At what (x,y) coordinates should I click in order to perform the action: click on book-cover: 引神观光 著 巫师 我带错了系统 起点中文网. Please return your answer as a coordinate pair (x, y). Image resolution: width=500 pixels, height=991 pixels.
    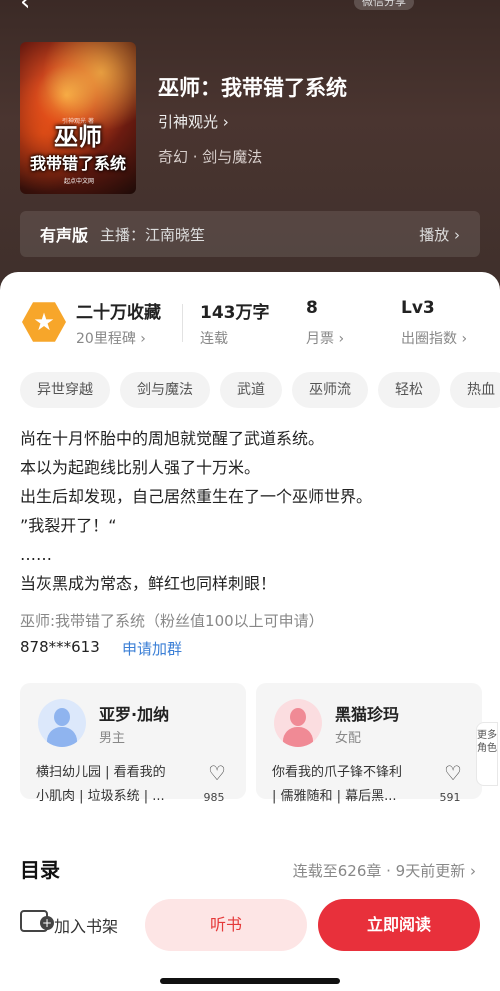
    Looking at the image, I should click on (78, 118).